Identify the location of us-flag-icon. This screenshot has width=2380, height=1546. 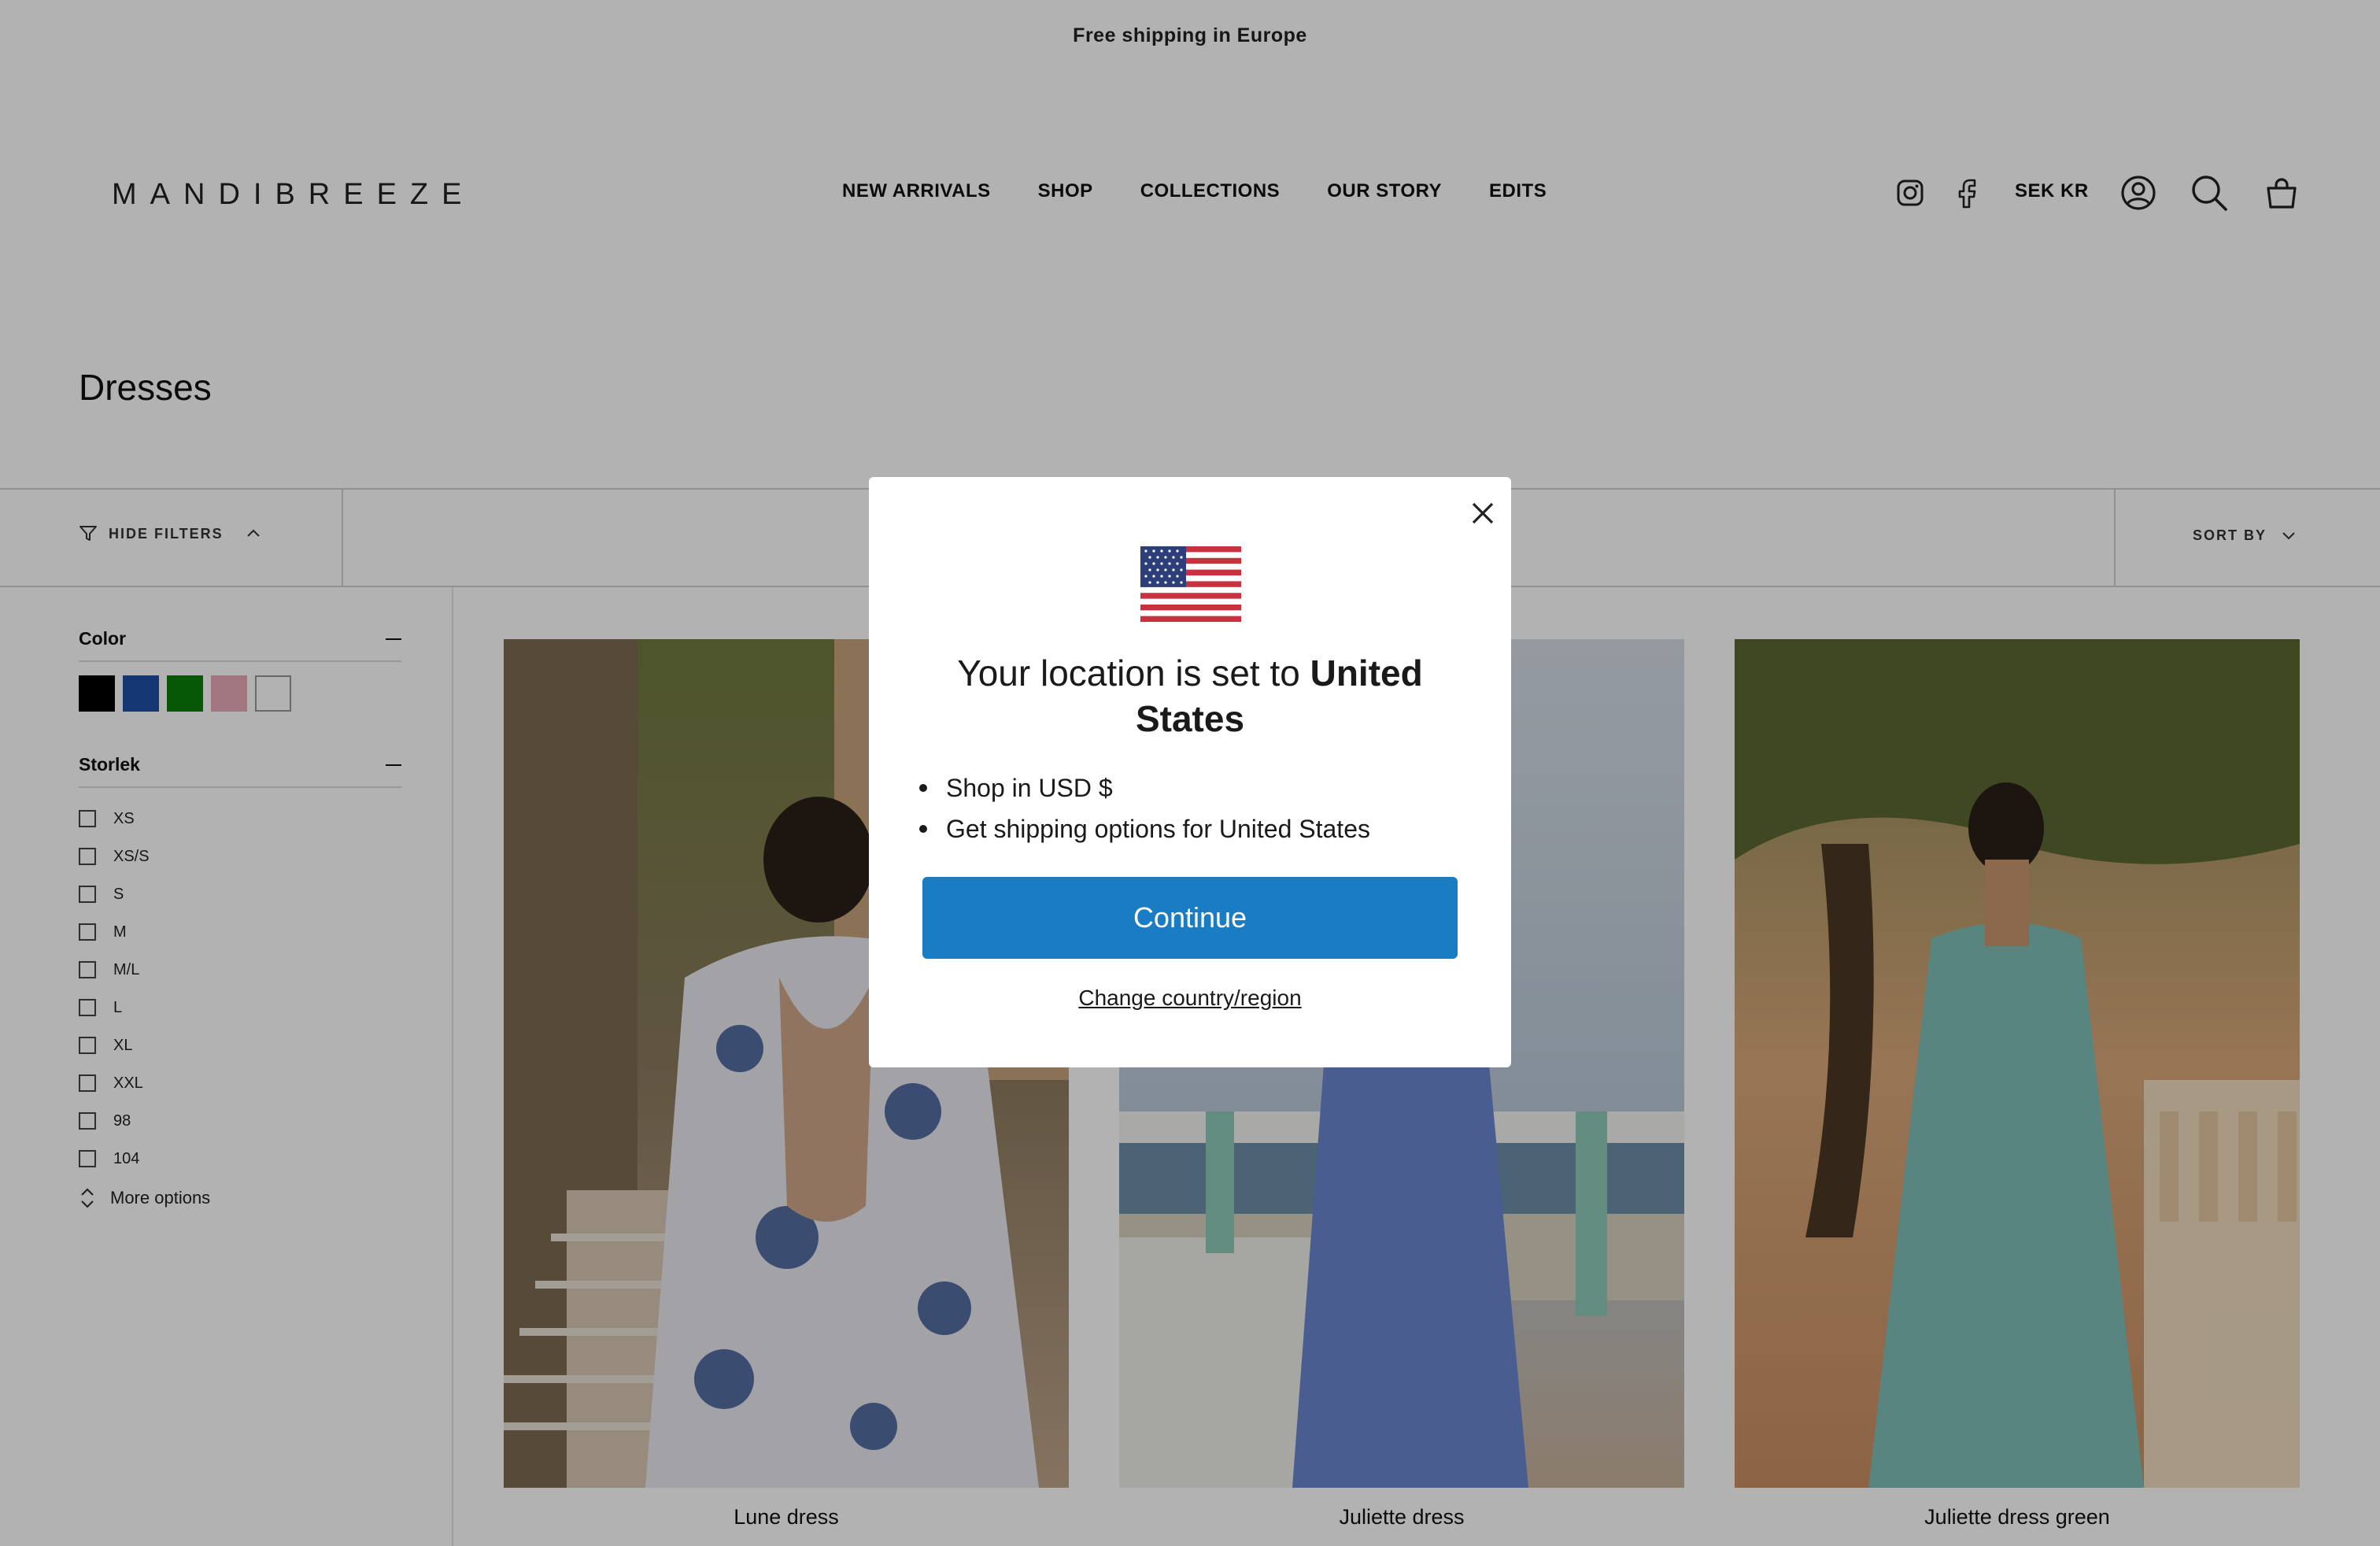
(1190, 584).